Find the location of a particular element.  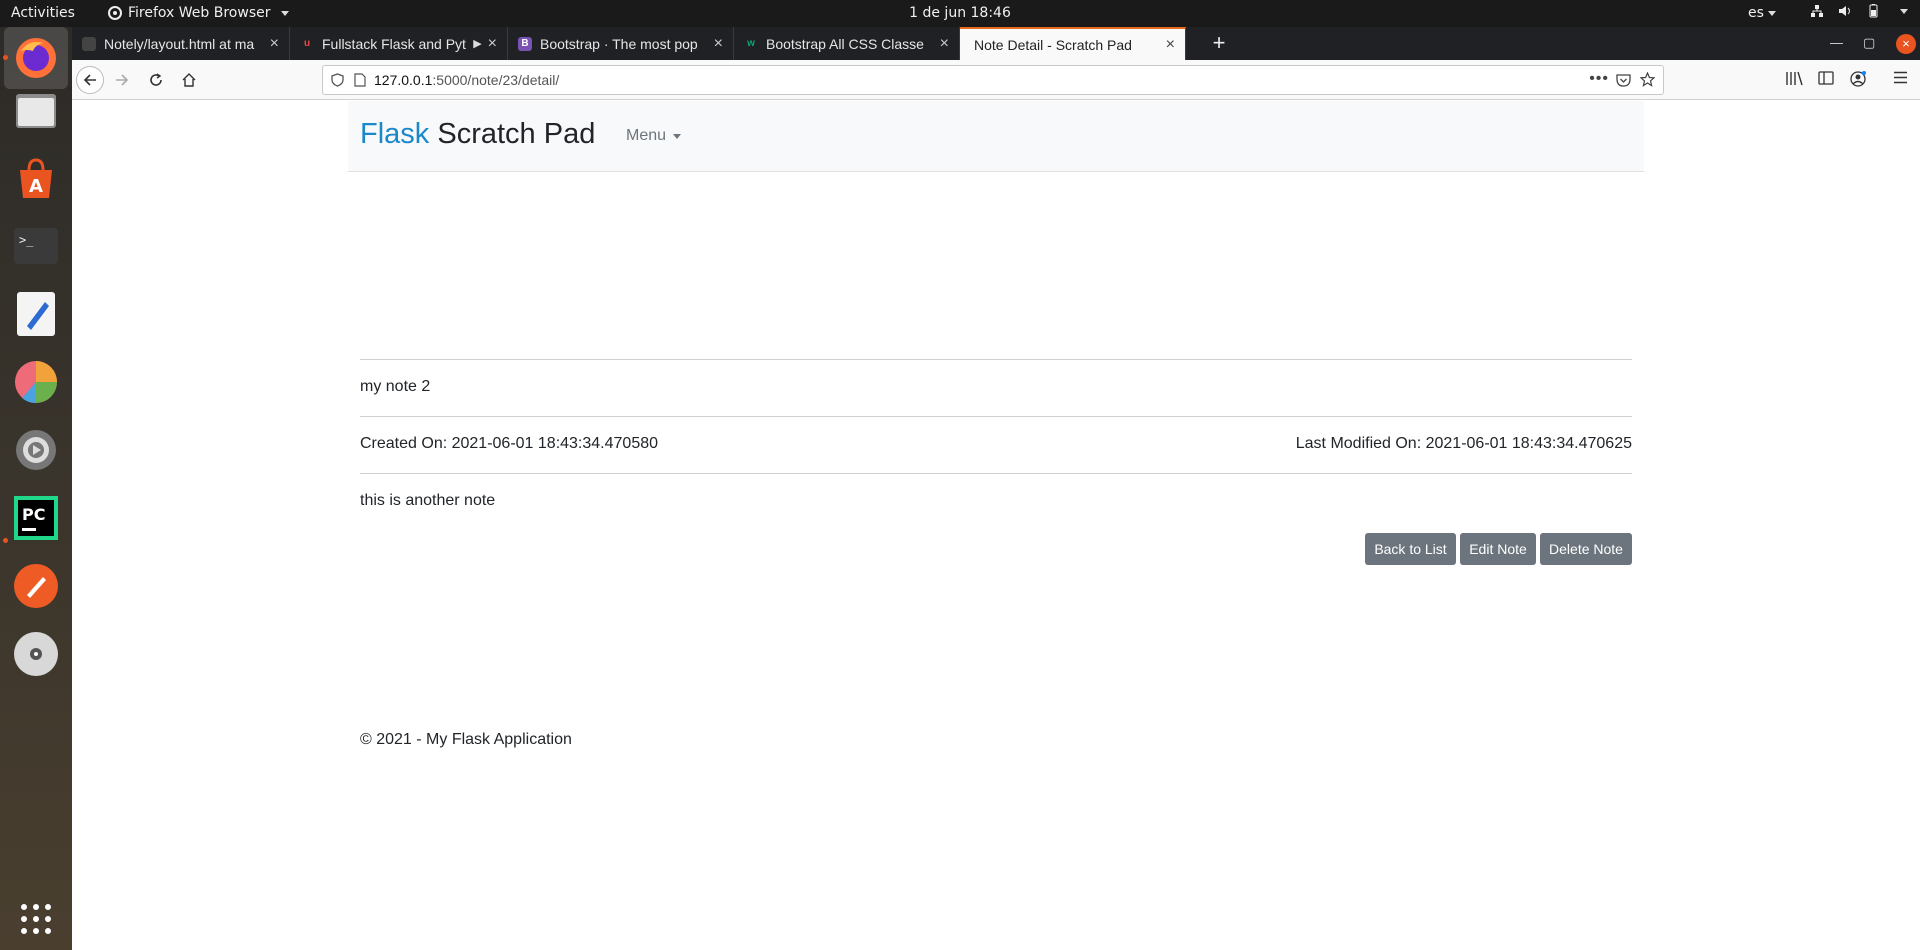

github-icon is located at coordinates (89, 43).